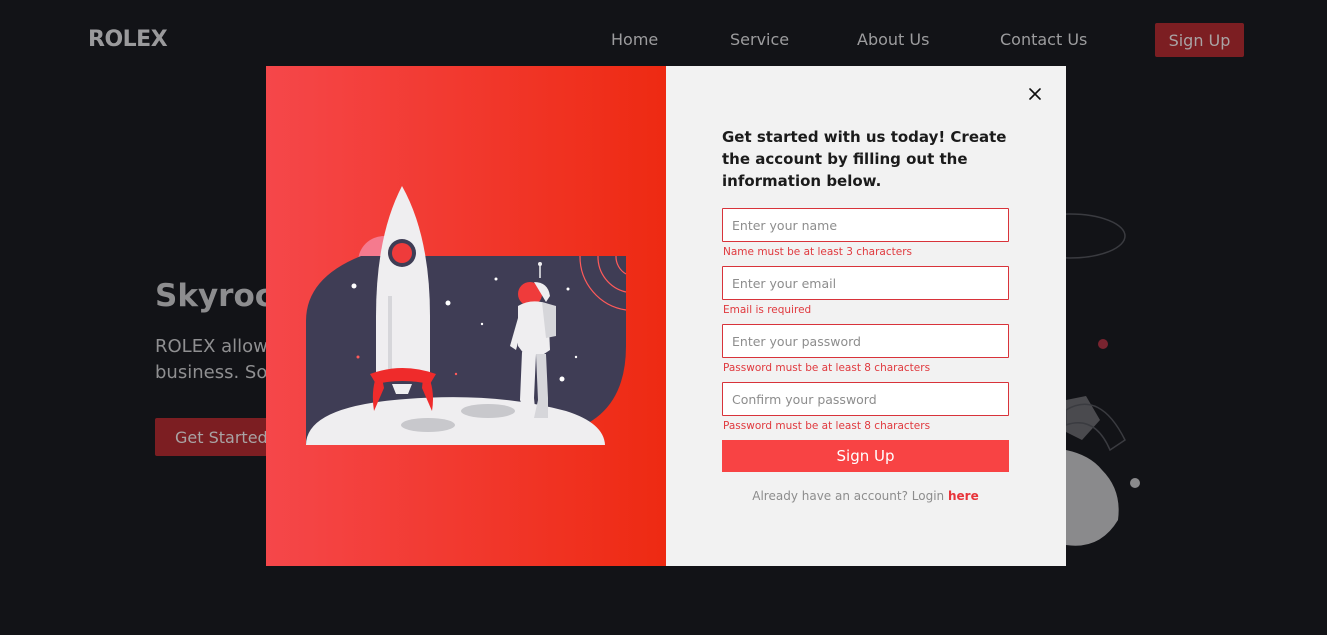  Describe the element at coordinates (893, 39) in the screenshot. I see `nav-link-about: About Us` at that location.